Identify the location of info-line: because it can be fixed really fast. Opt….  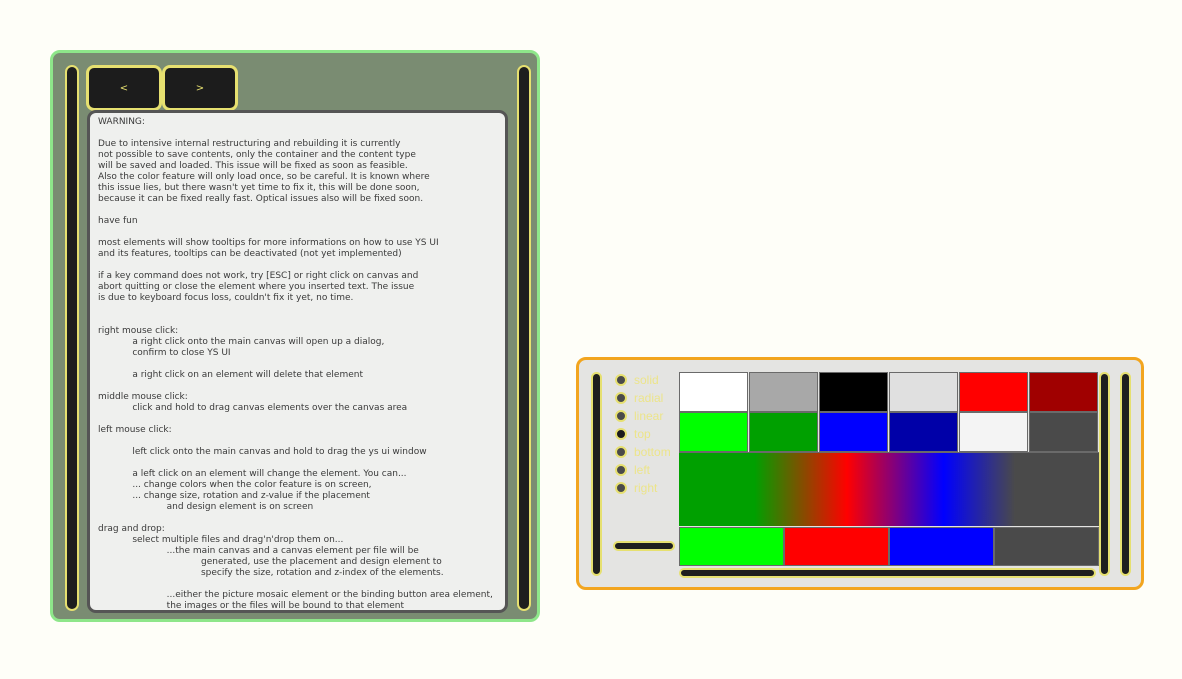
(261, 199).